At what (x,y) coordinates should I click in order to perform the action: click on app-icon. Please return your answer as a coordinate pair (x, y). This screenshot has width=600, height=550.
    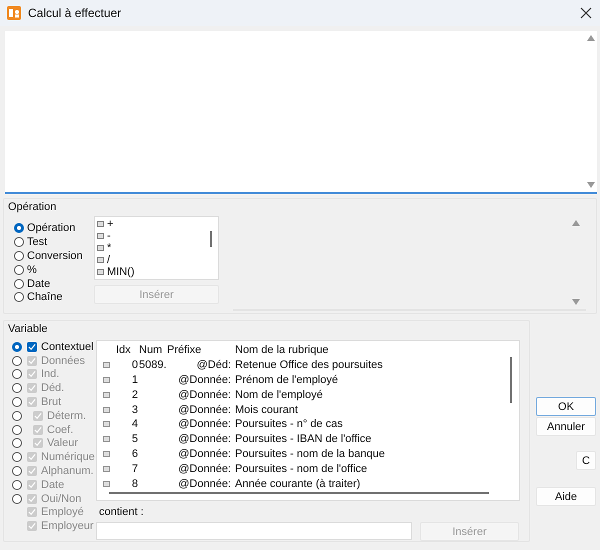
    Looking at the image, I should click on (14, 13).